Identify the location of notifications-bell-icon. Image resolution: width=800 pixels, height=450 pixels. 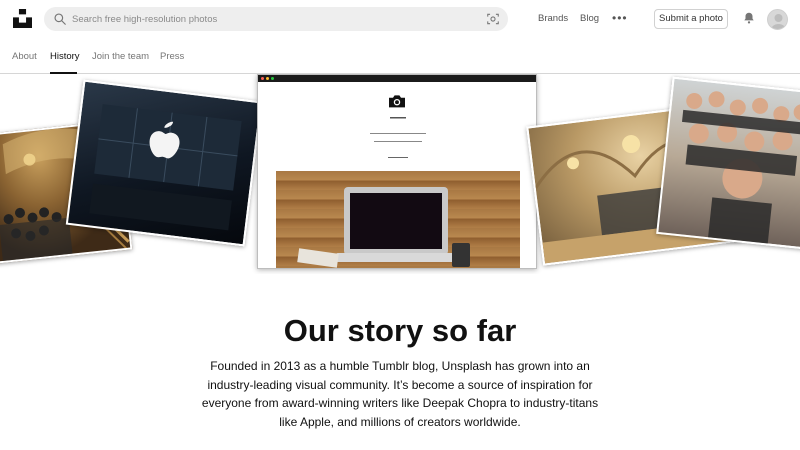
(749, 18).